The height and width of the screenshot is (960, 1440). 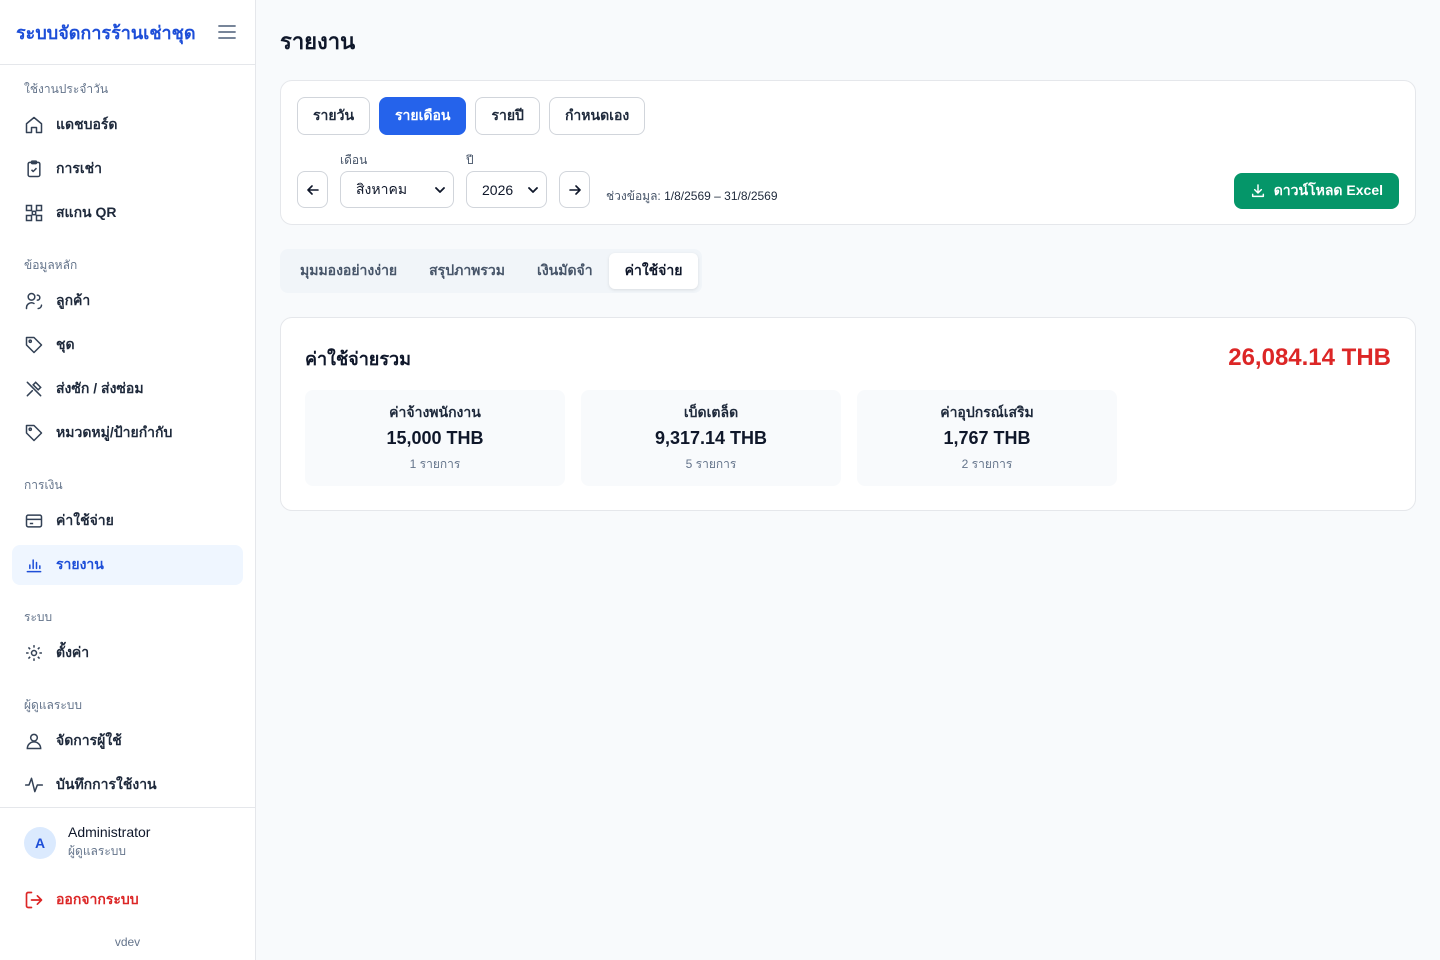 What do you see at coordinates (653, 271) in the screenshot?
I see `tab-expenses: ค่าใช้จ่าย` at bounding box center [653, 271].